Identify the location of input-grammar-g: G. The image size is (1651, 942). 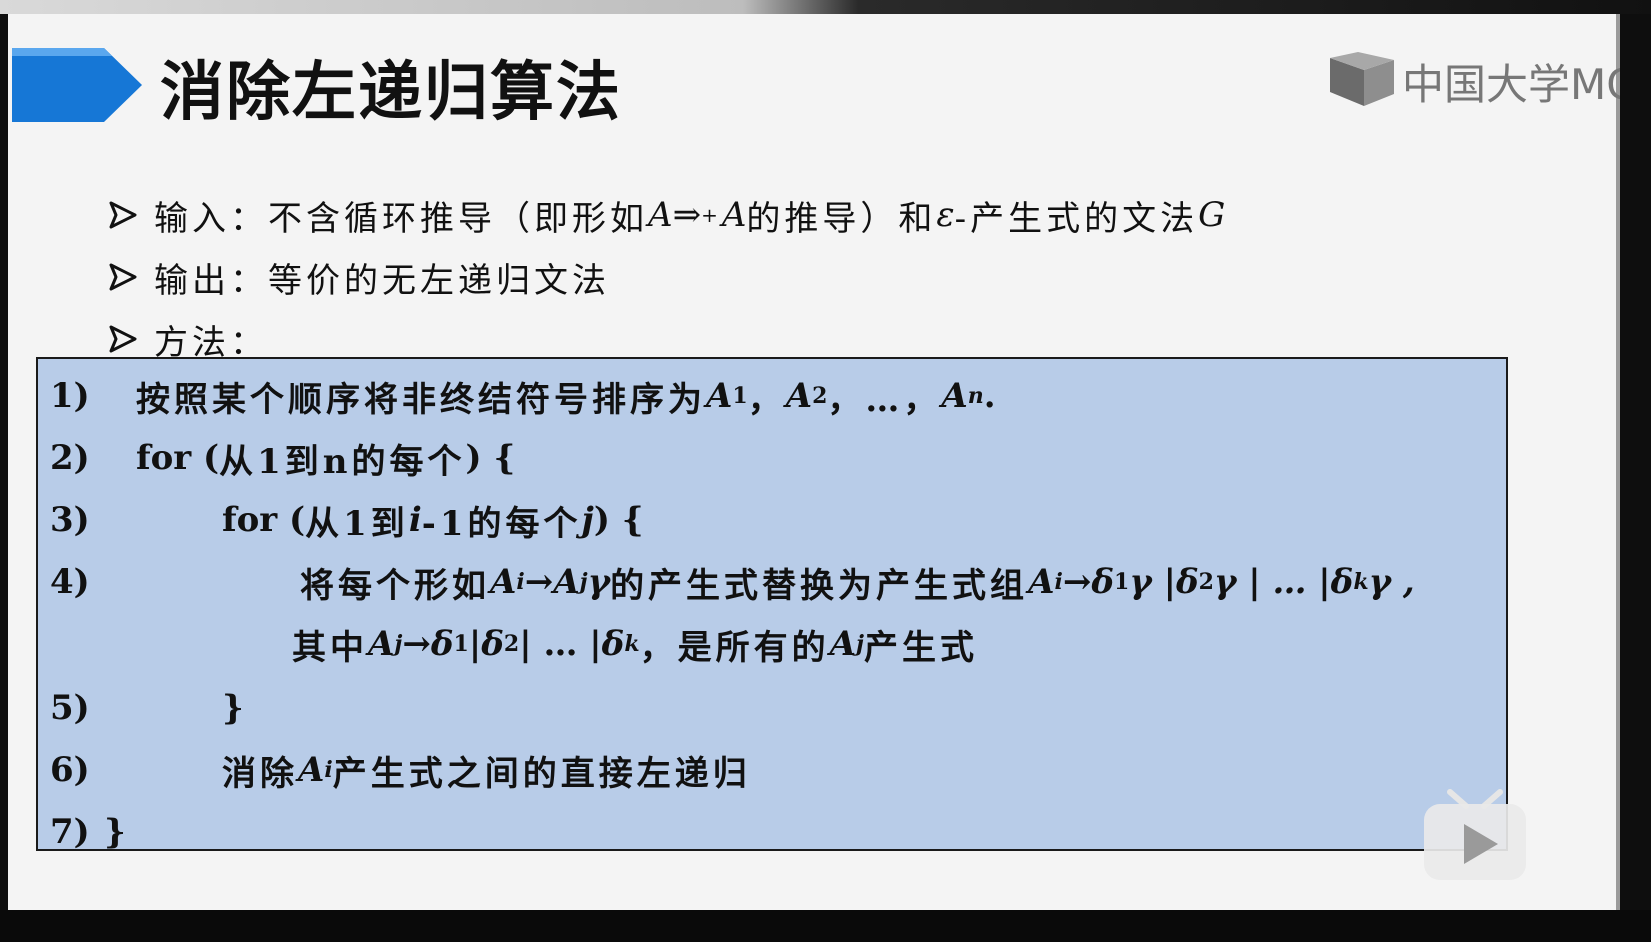
(1212, 215).